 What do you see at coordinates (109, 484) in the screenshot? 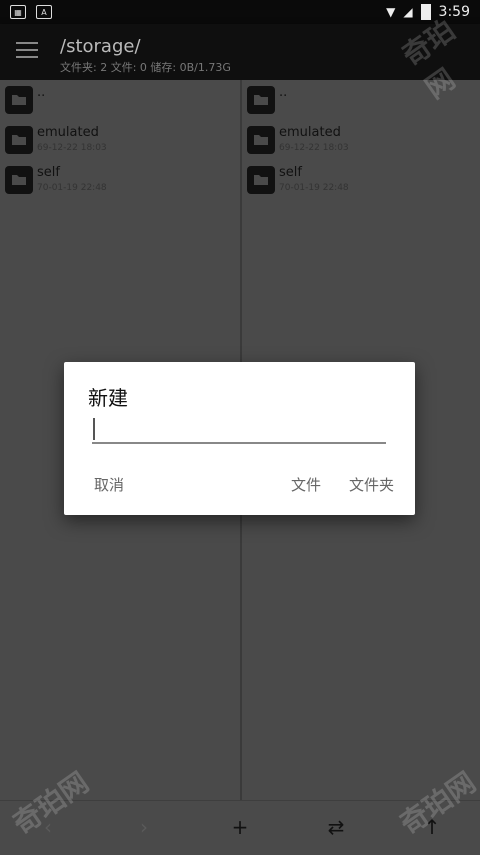
I see `cancel-button: 取消` at bounding box center [109, 484].